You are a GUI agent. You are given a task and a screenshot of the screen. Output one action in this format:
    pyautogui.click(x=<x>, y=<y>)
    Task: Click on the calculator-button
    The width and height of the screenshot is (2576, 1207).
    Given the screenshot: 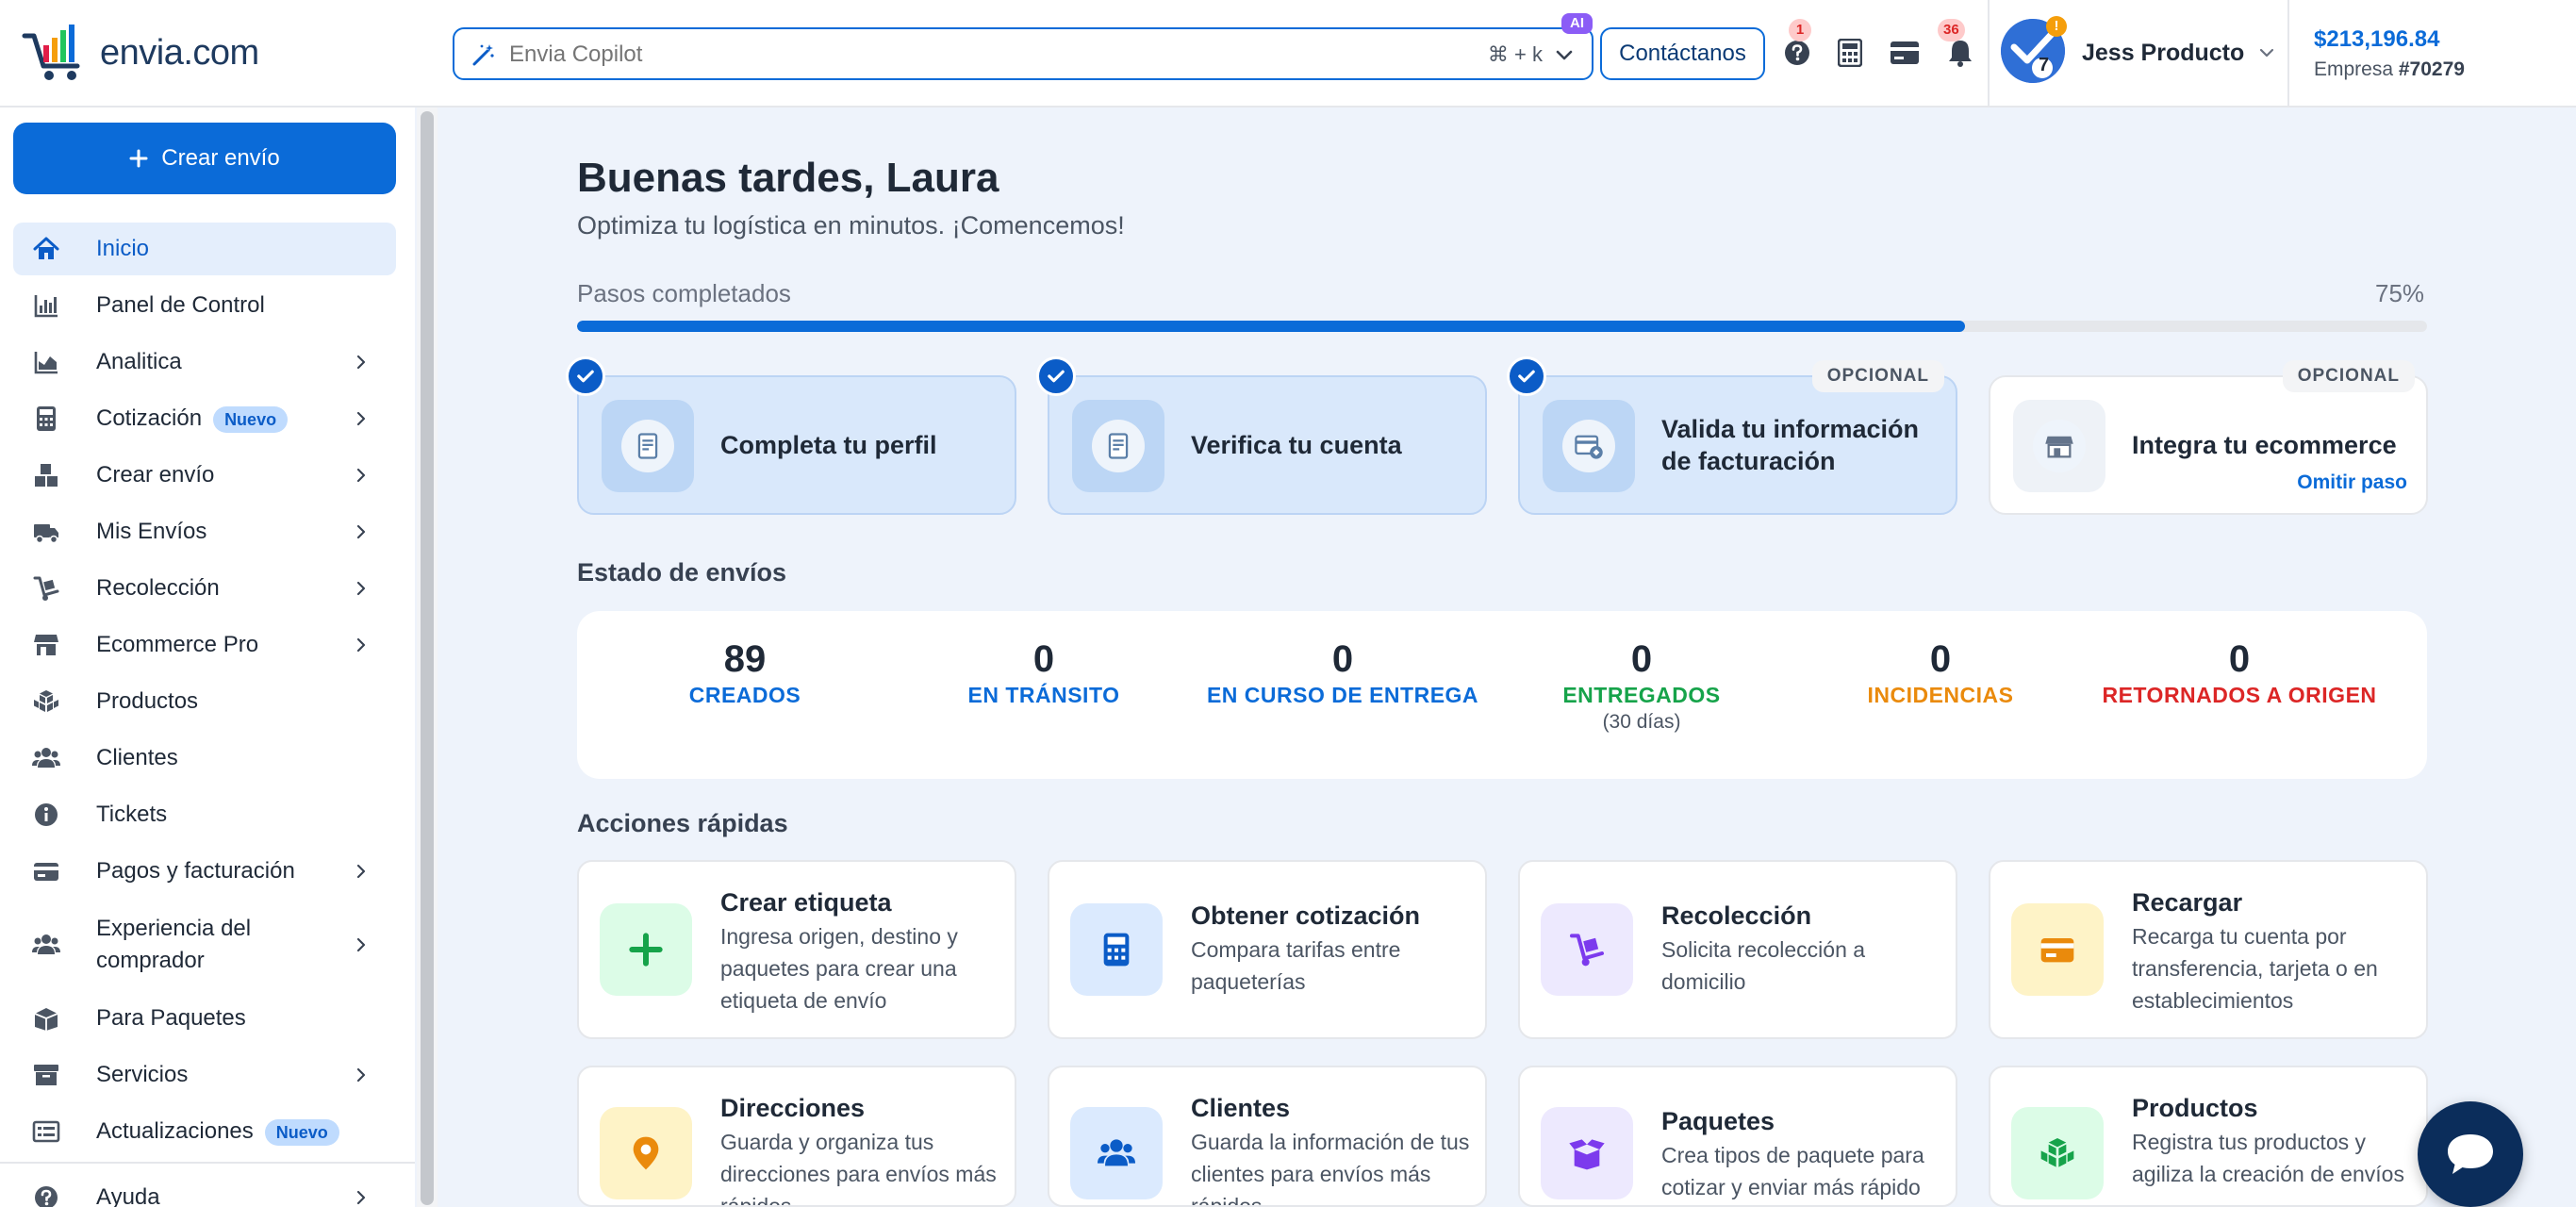 What is the action you would take?
    pyautogui.click(x=1850, y=53)
    